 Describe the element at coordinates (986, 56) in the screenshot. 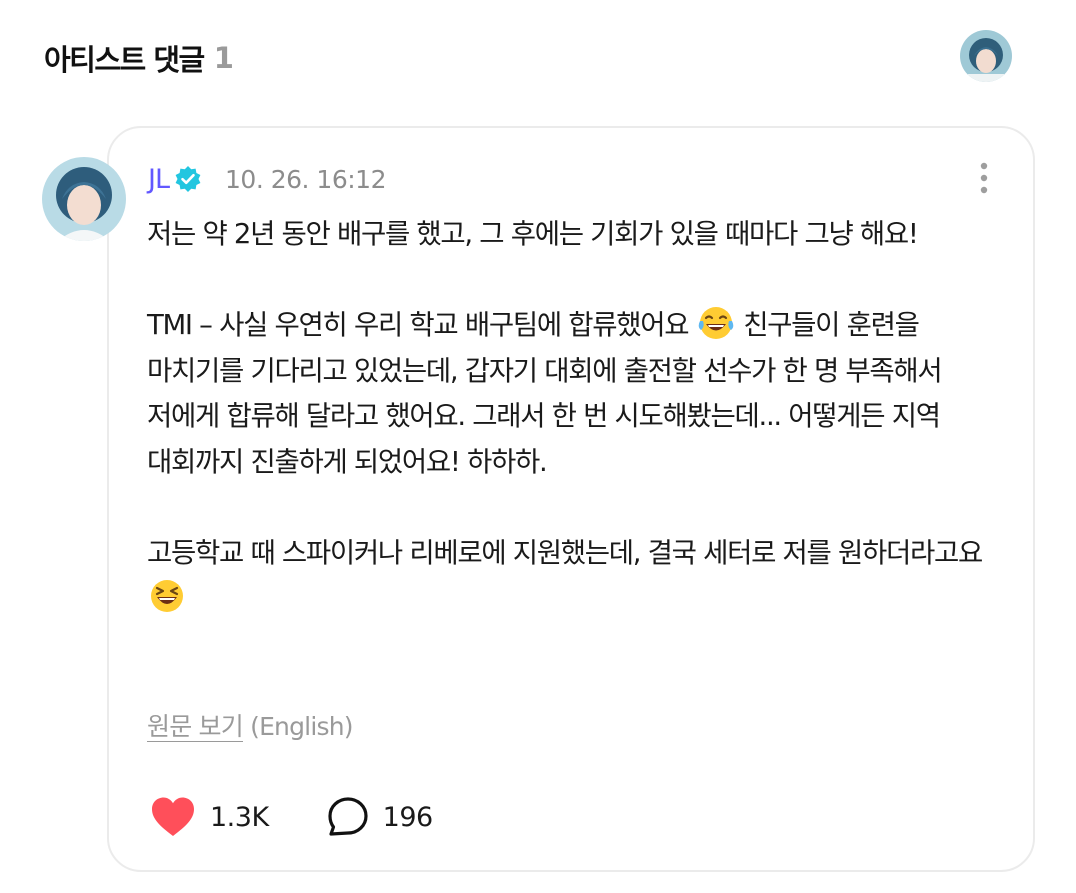

I see `user-avatar` at that location.